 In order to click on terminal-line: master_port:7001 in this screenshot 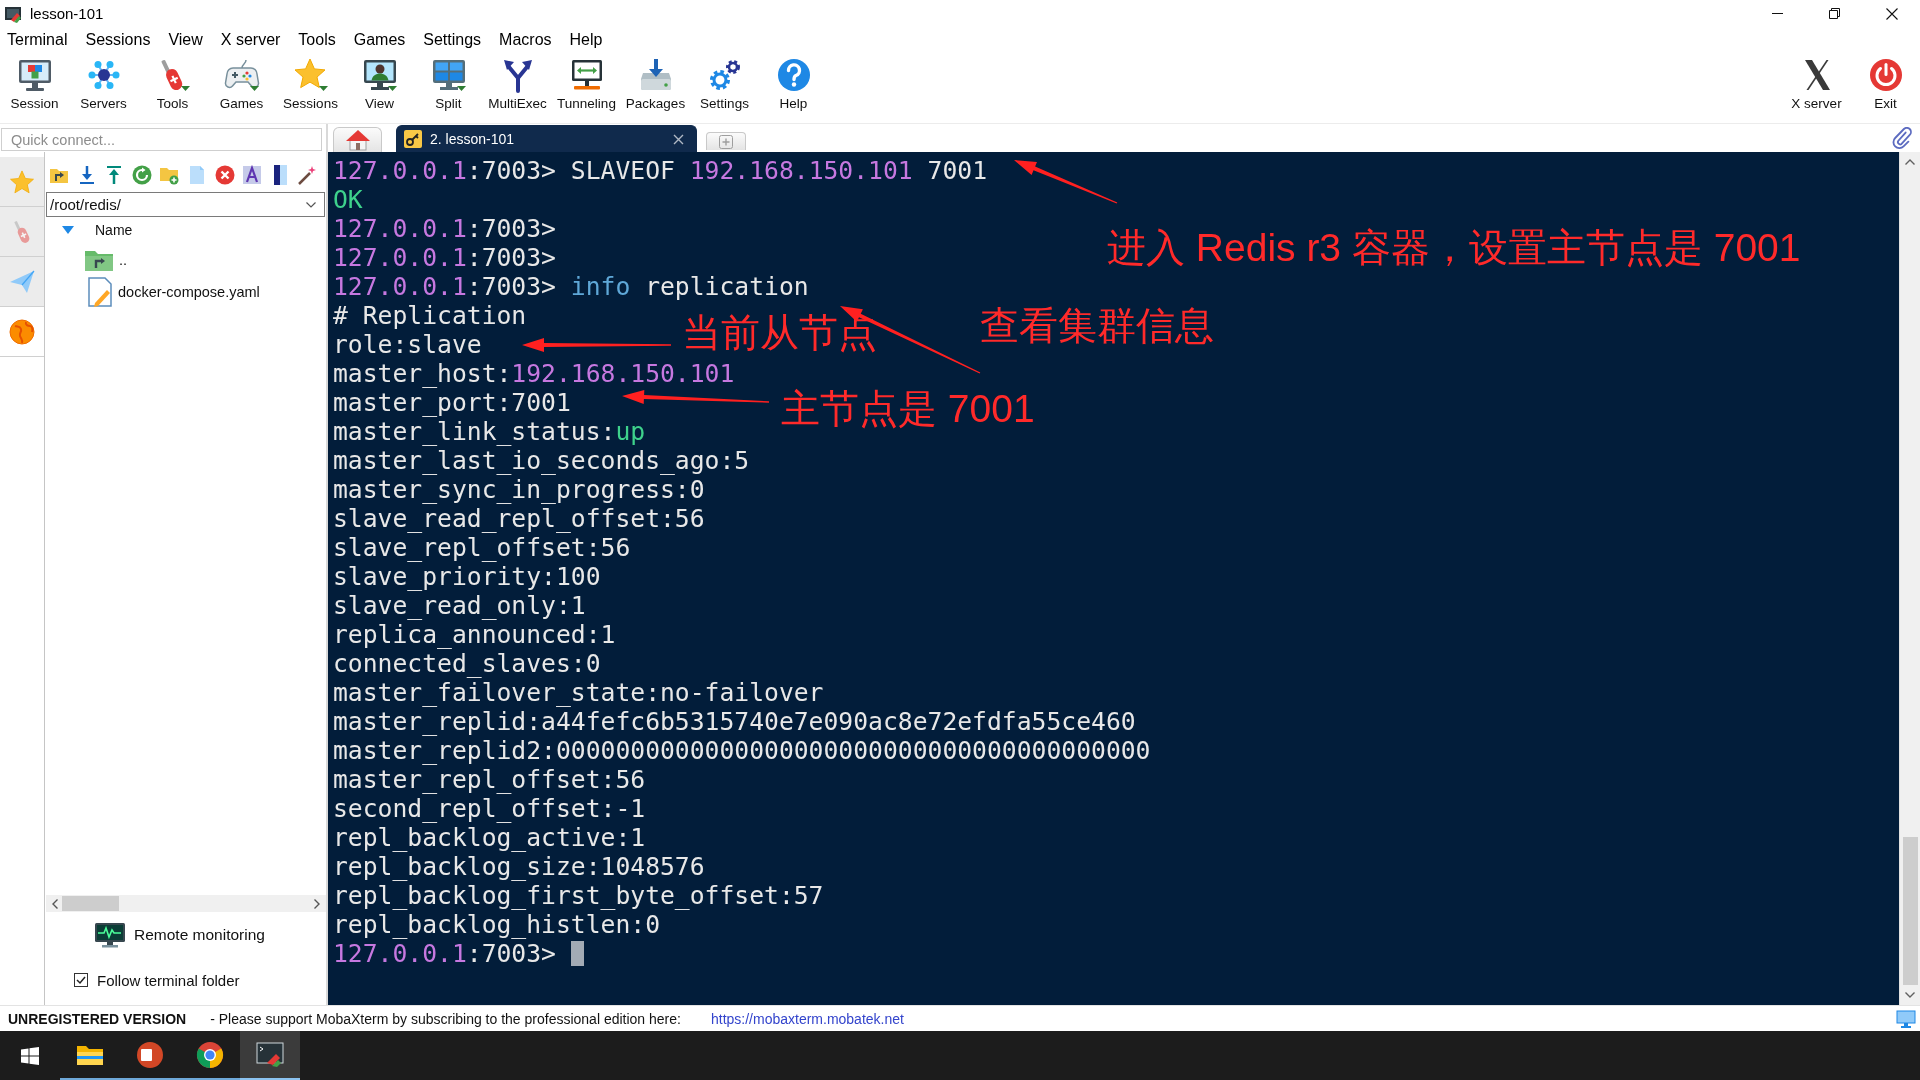, I will do `click(452, 402)`.